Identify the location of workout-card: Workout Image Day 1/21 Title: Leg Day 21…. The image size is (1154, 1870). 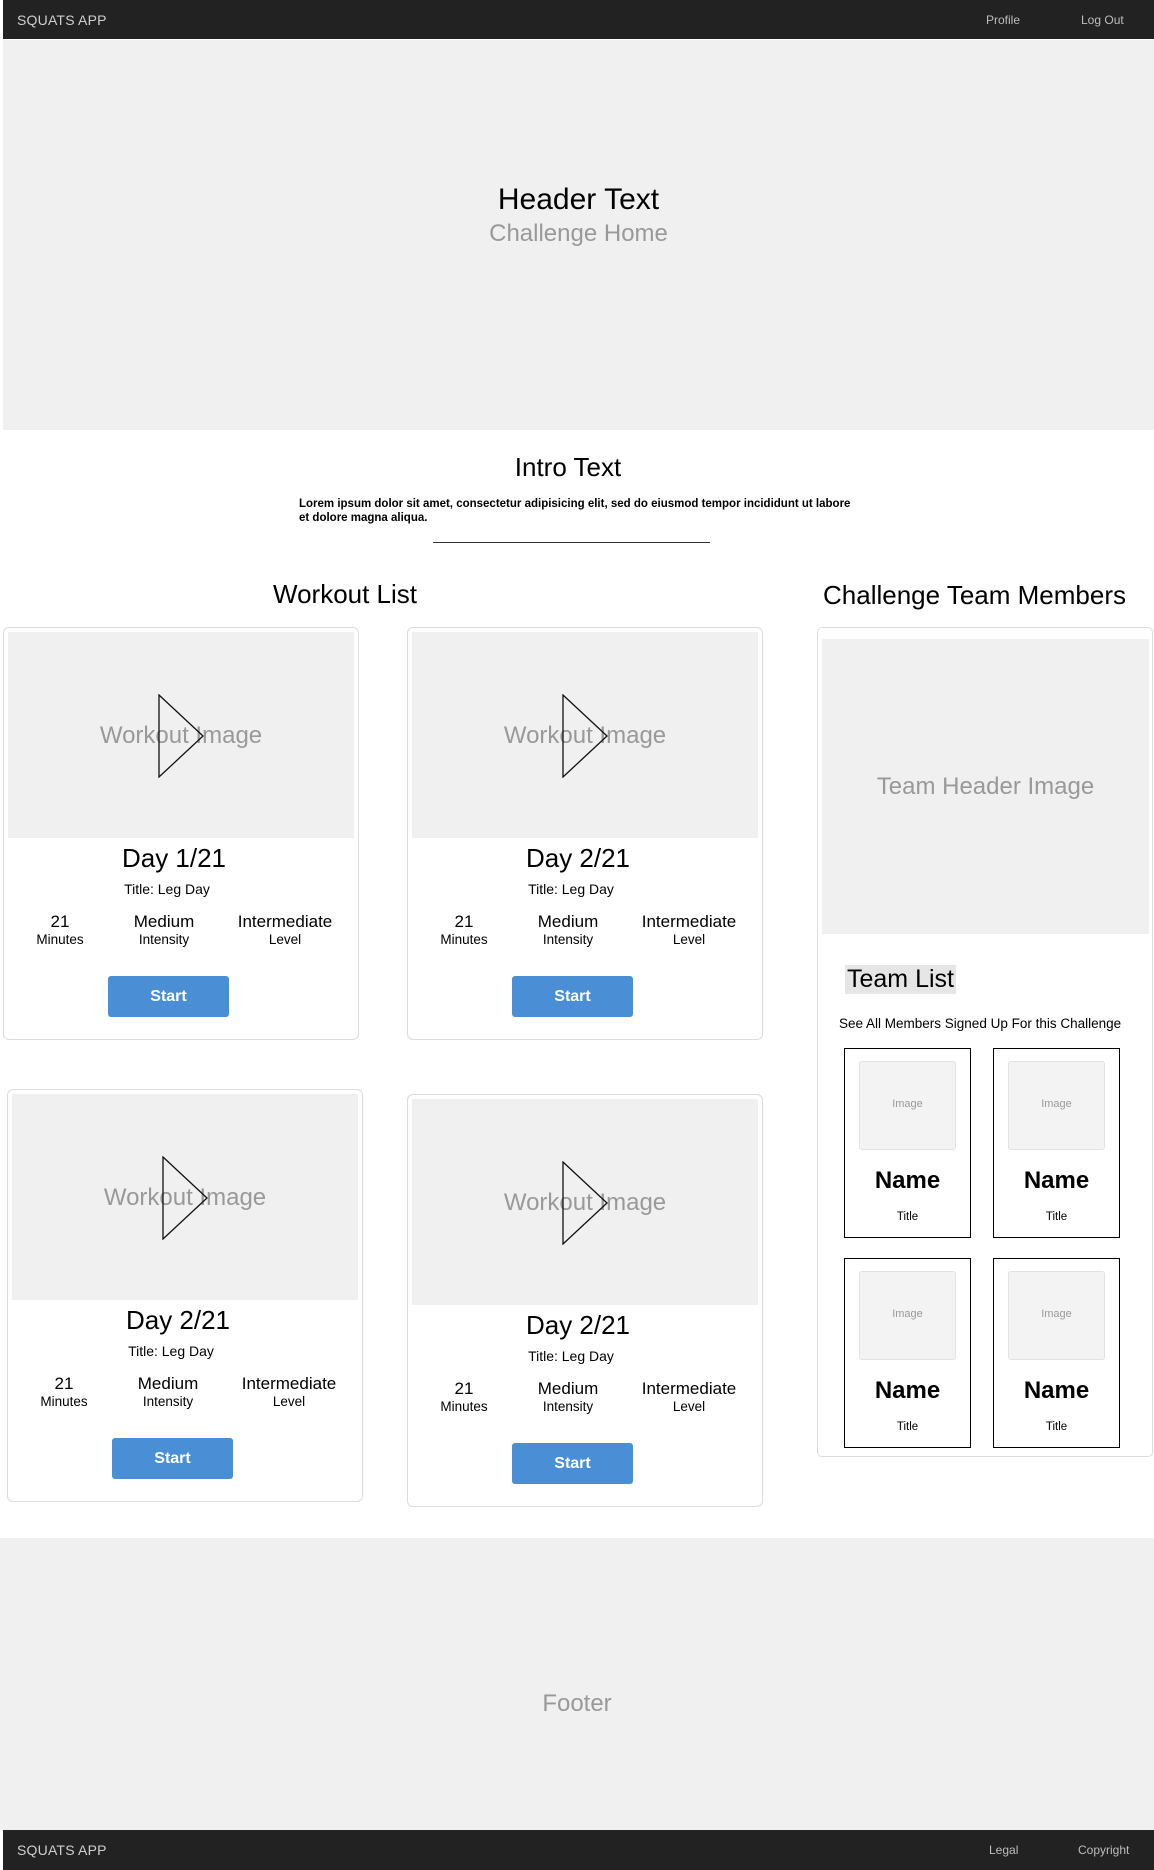
(181, 833).